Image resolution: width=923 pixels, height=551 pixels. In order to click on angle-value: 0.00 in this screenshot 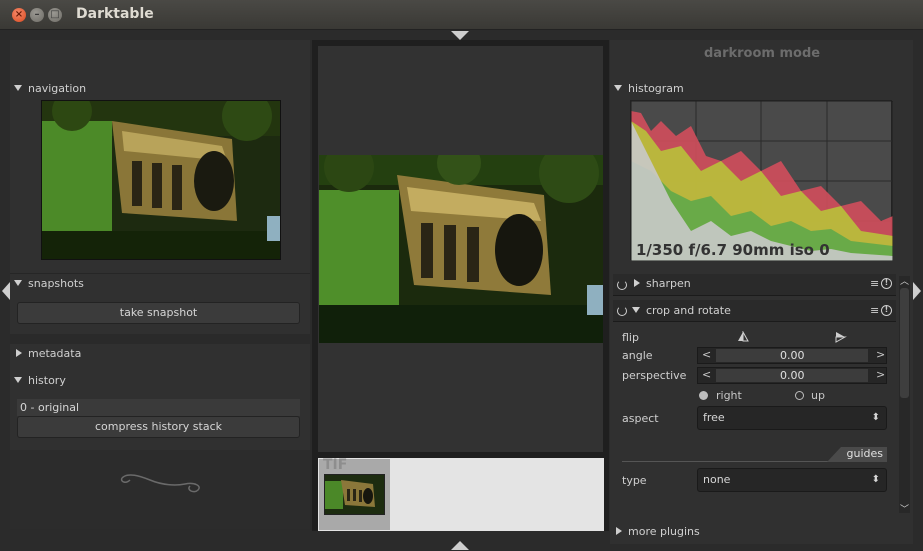, I will do `click(792, 355)`.